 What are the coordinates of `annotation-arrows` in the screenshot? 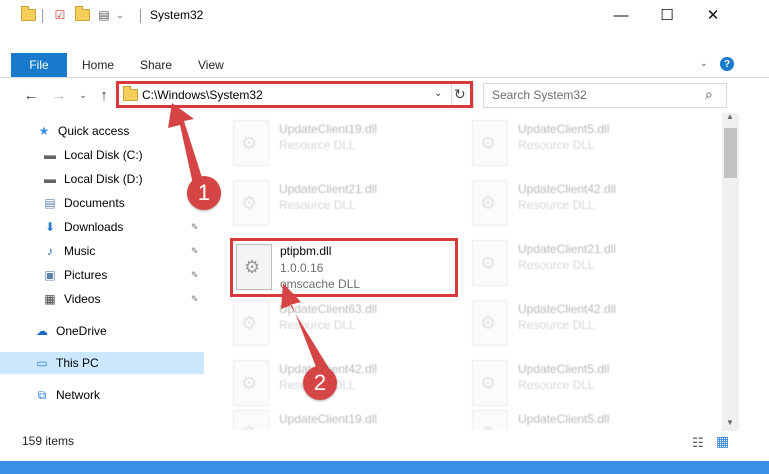 It's located at (251, 244).